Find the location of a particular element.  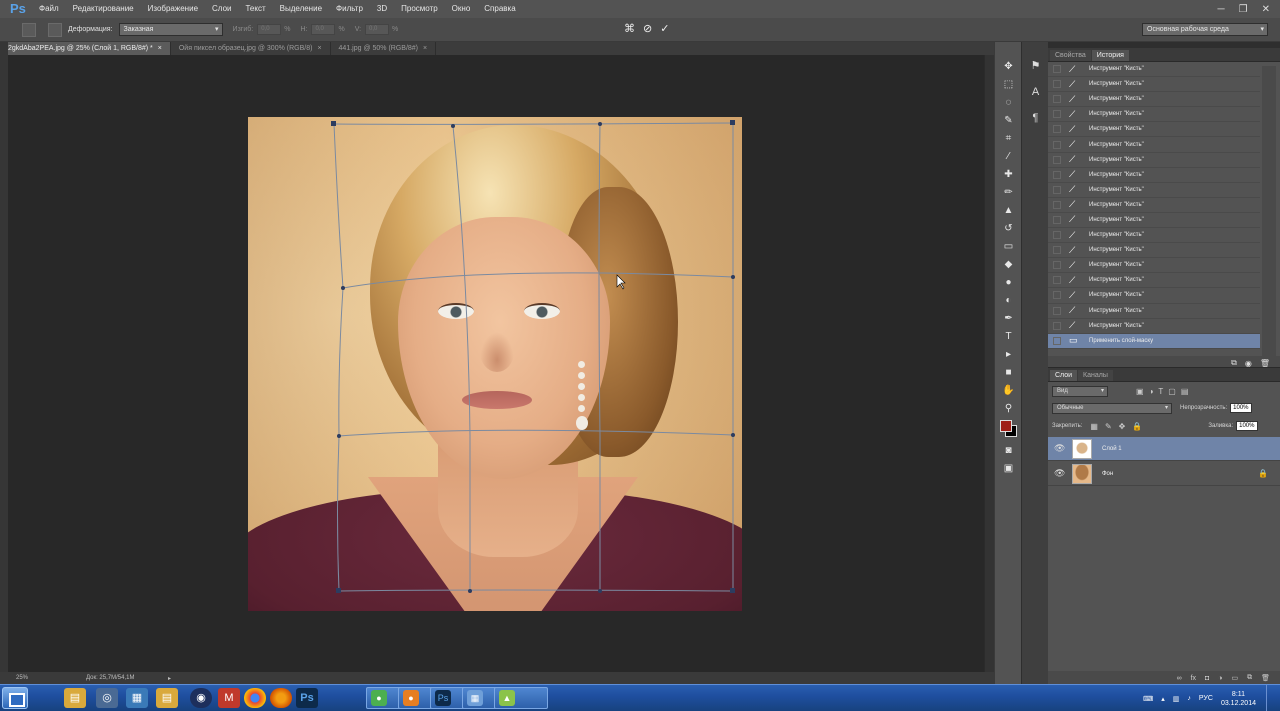

app-pinned-icon: ◎ is located at coordinates (107, 698).